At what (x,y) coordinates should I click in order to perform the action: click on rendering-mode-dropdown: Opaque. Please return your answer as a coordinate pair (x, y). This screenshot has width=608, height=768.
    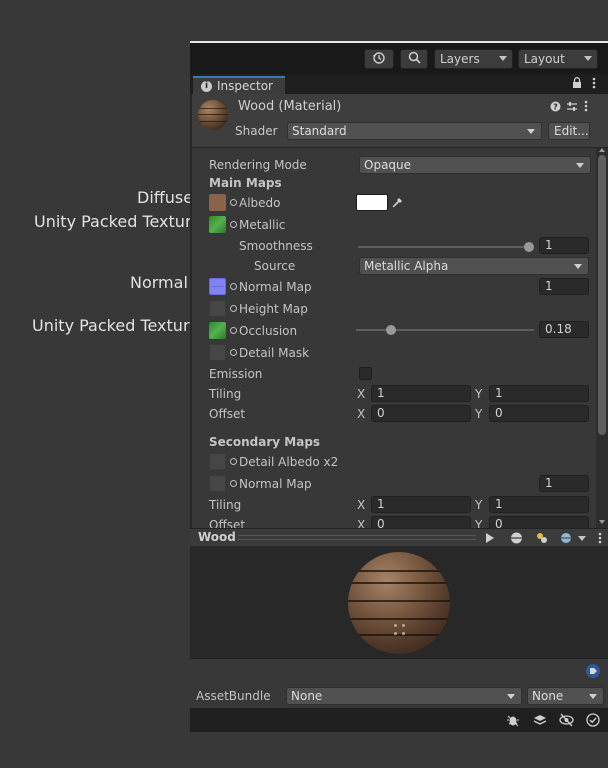
    Looking at the image, I should click on (475, 165).